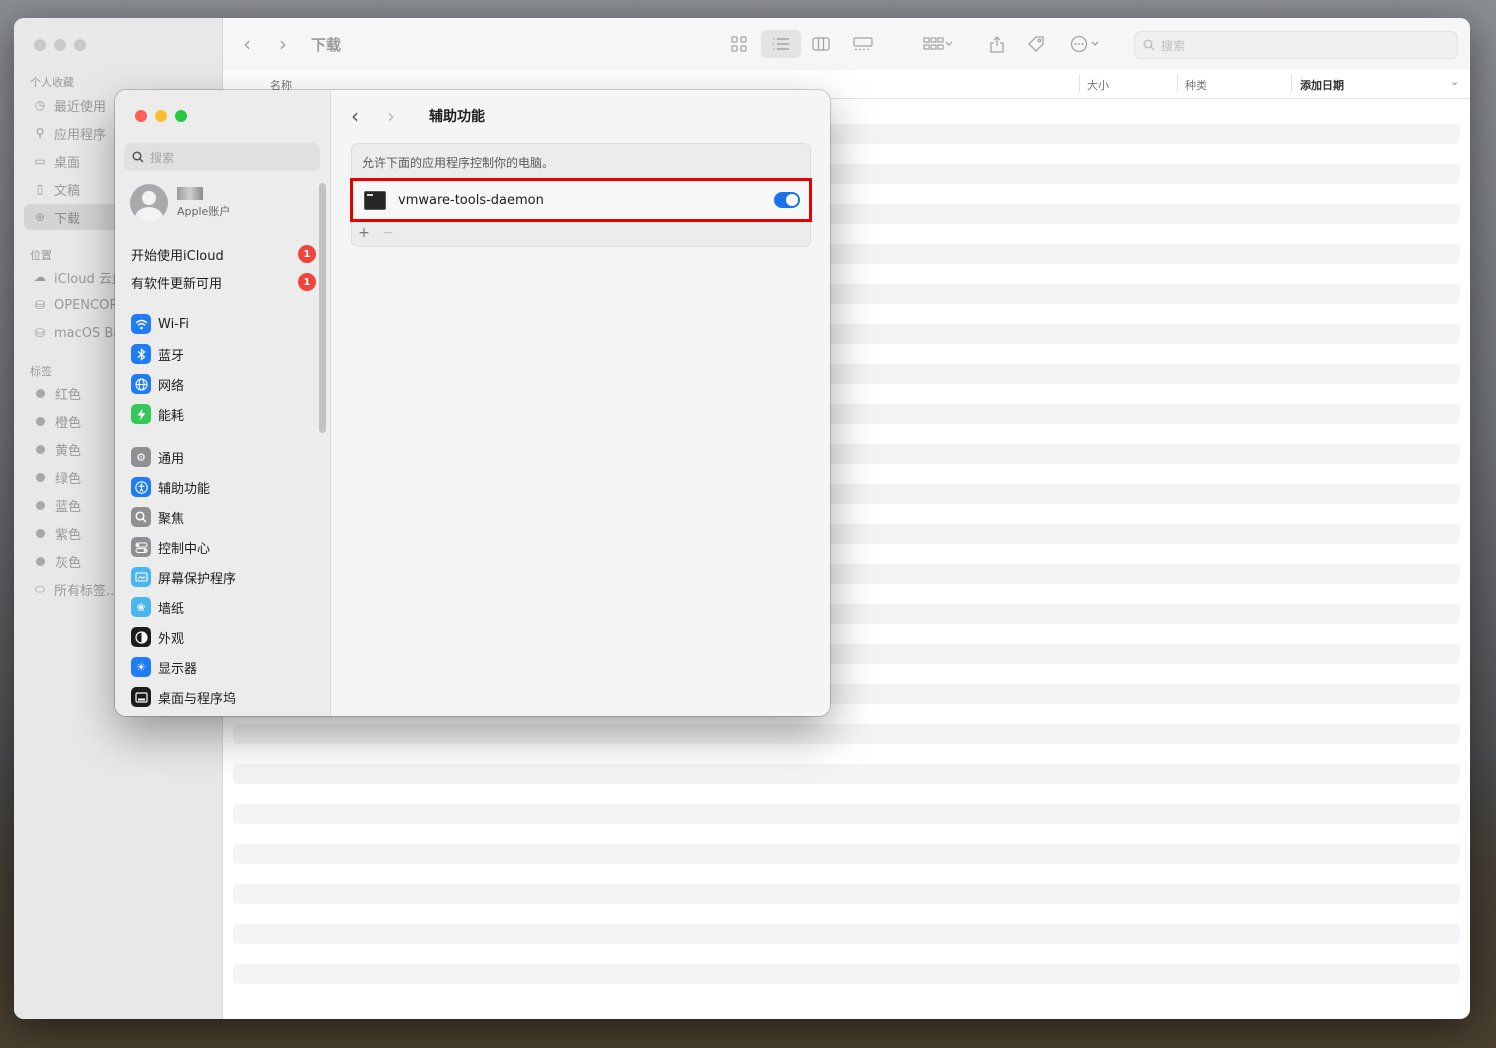 The image size is (1496, 1048). Describe the element at coordinates (141, 384) in the screenshot. I see `globe-icon` at that location.